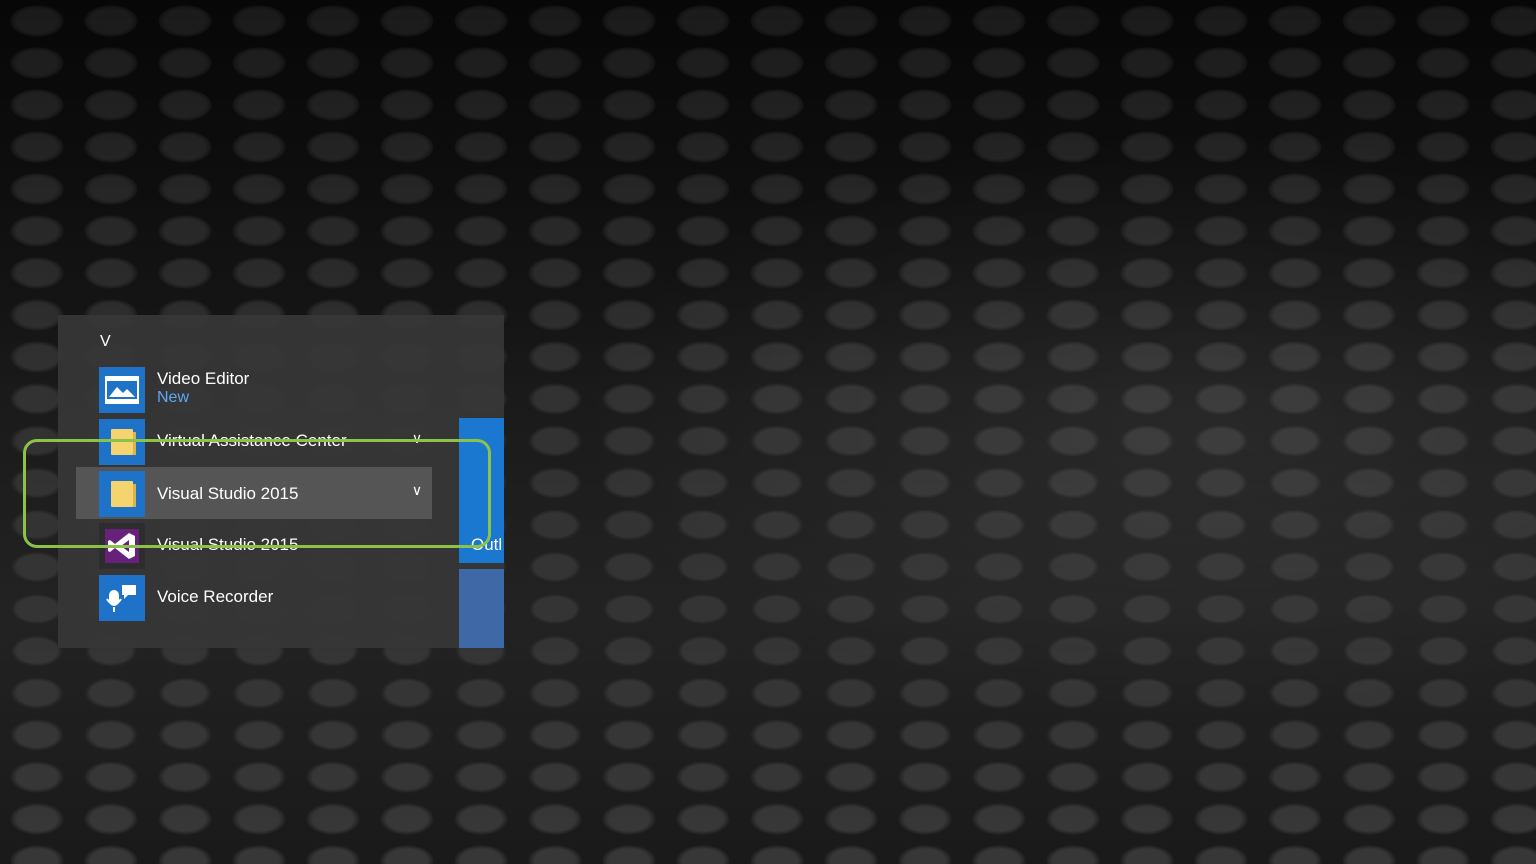 The image size is (1536, 864). What do you see at coordinates (122, 546) in the screenshot?
I see `visual-studio-icon` at bounding box center [122, 546].